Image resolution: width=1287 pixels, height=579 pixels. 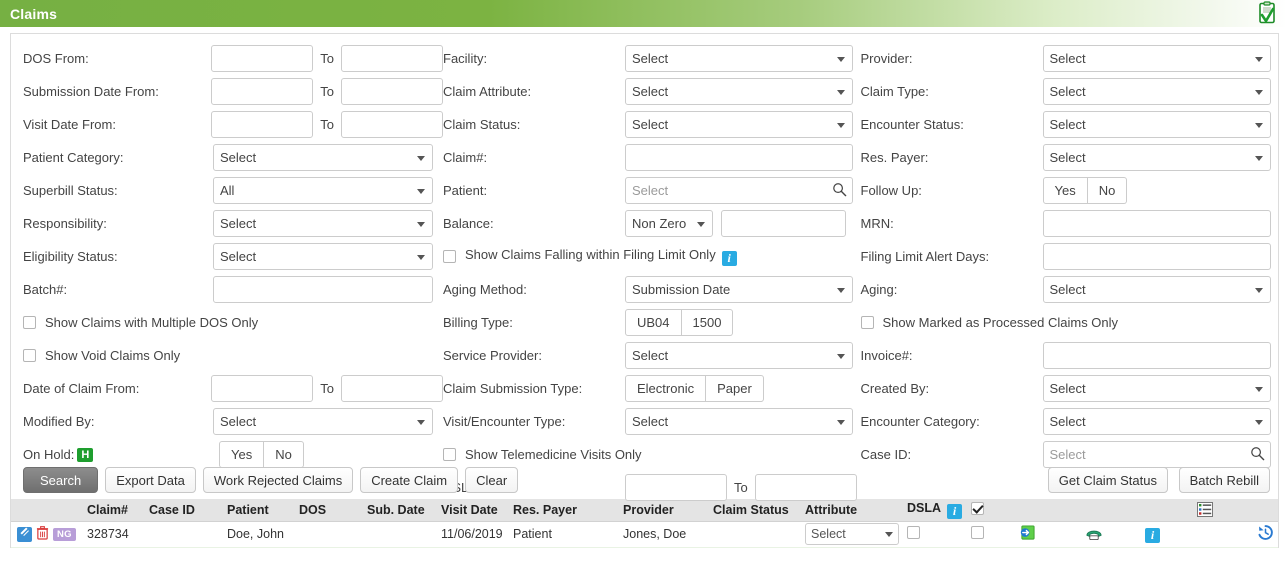 What do you see at coordinates (879, 289) in the screenshot?
I see `label-aging: Aging:` at bounding box center [879, 289].